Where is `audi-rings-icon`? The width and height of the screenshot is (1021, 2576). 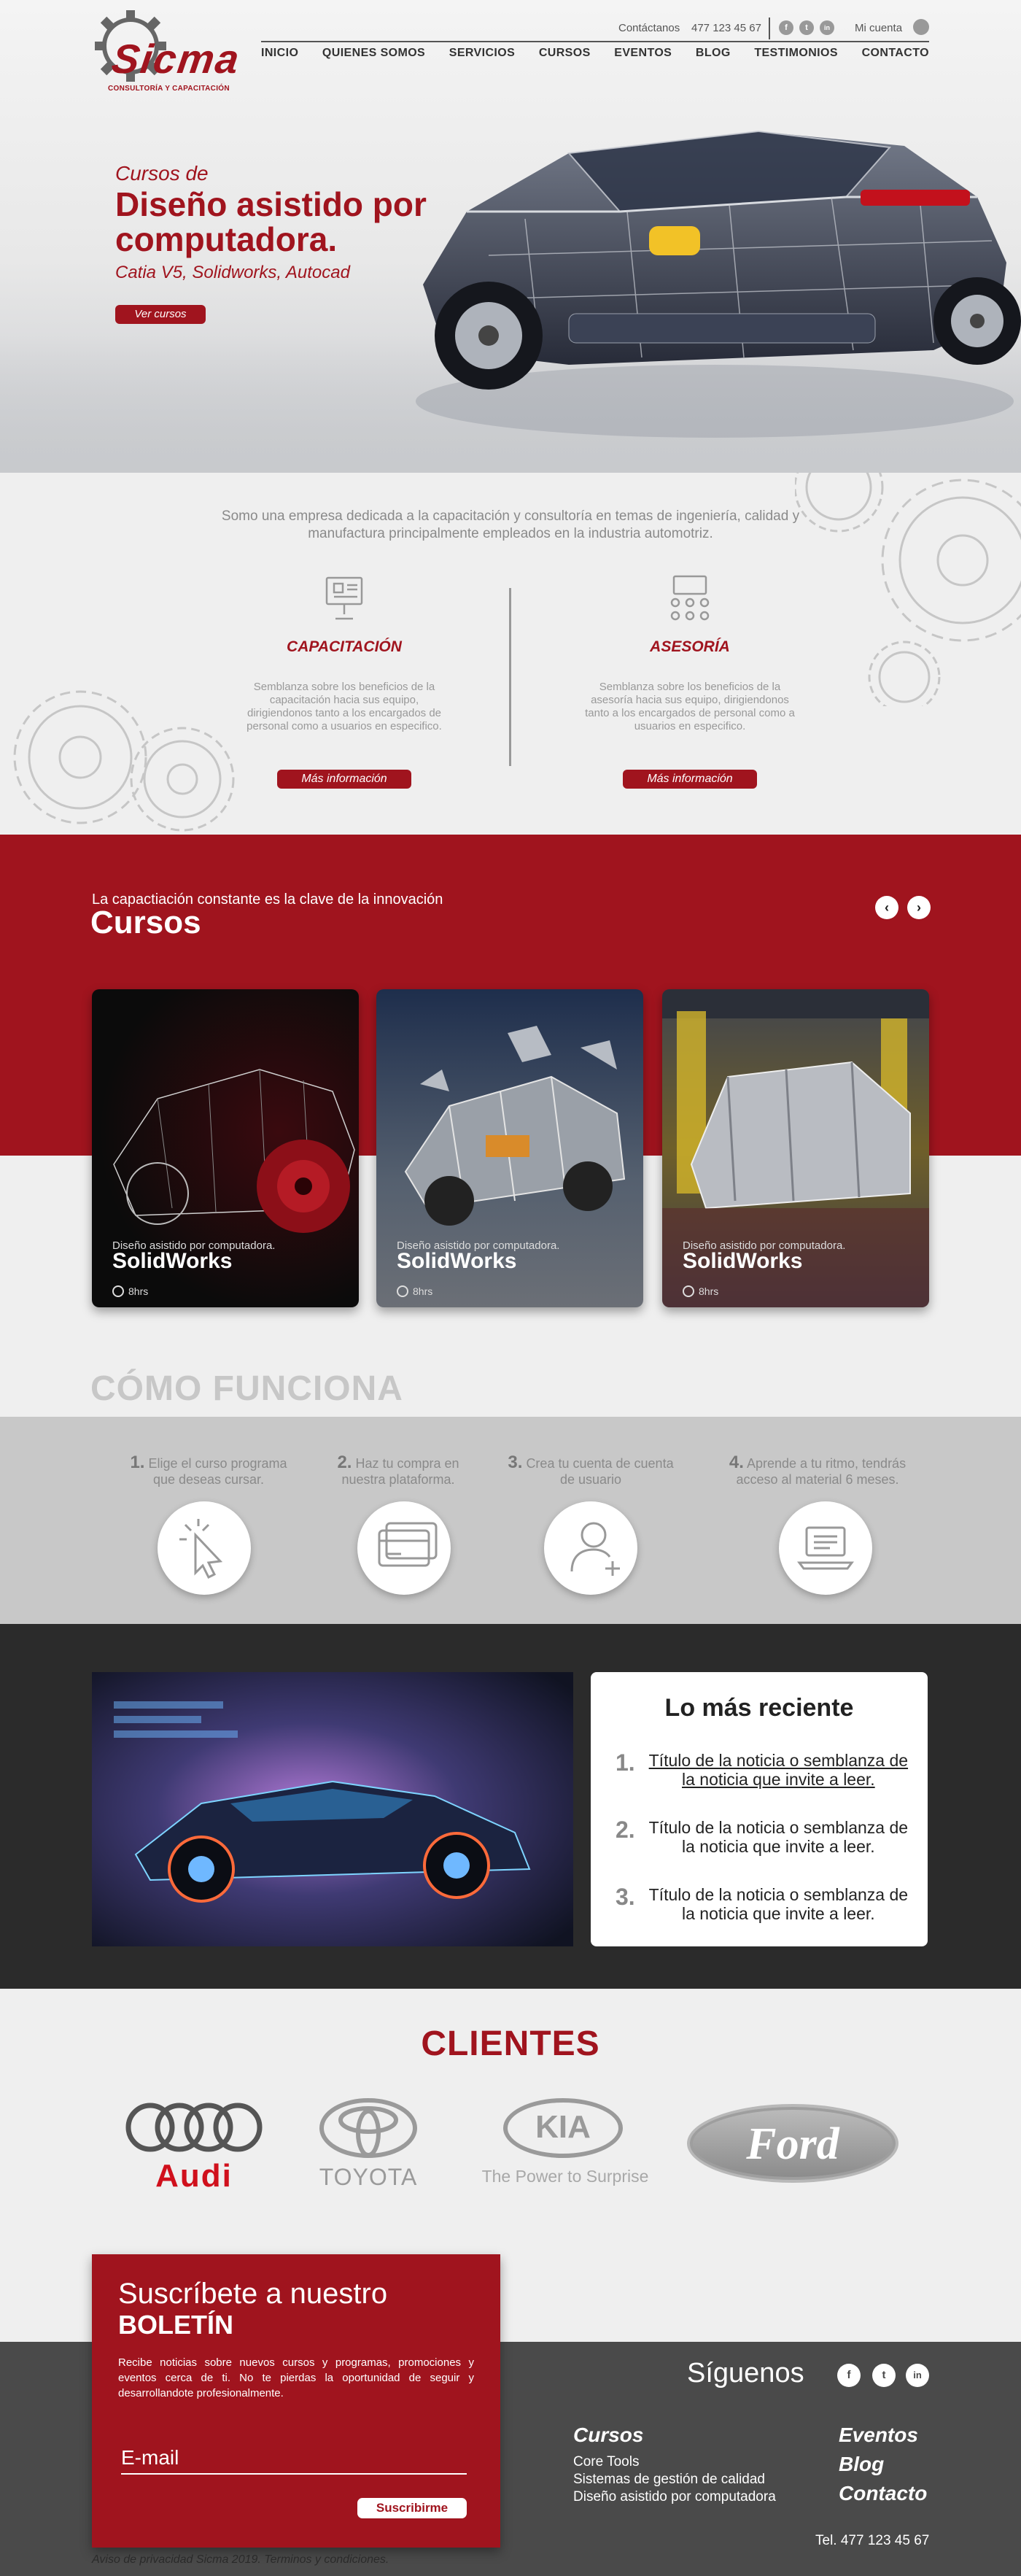
audi-rings-icon is located at coordinates (194, 2127).